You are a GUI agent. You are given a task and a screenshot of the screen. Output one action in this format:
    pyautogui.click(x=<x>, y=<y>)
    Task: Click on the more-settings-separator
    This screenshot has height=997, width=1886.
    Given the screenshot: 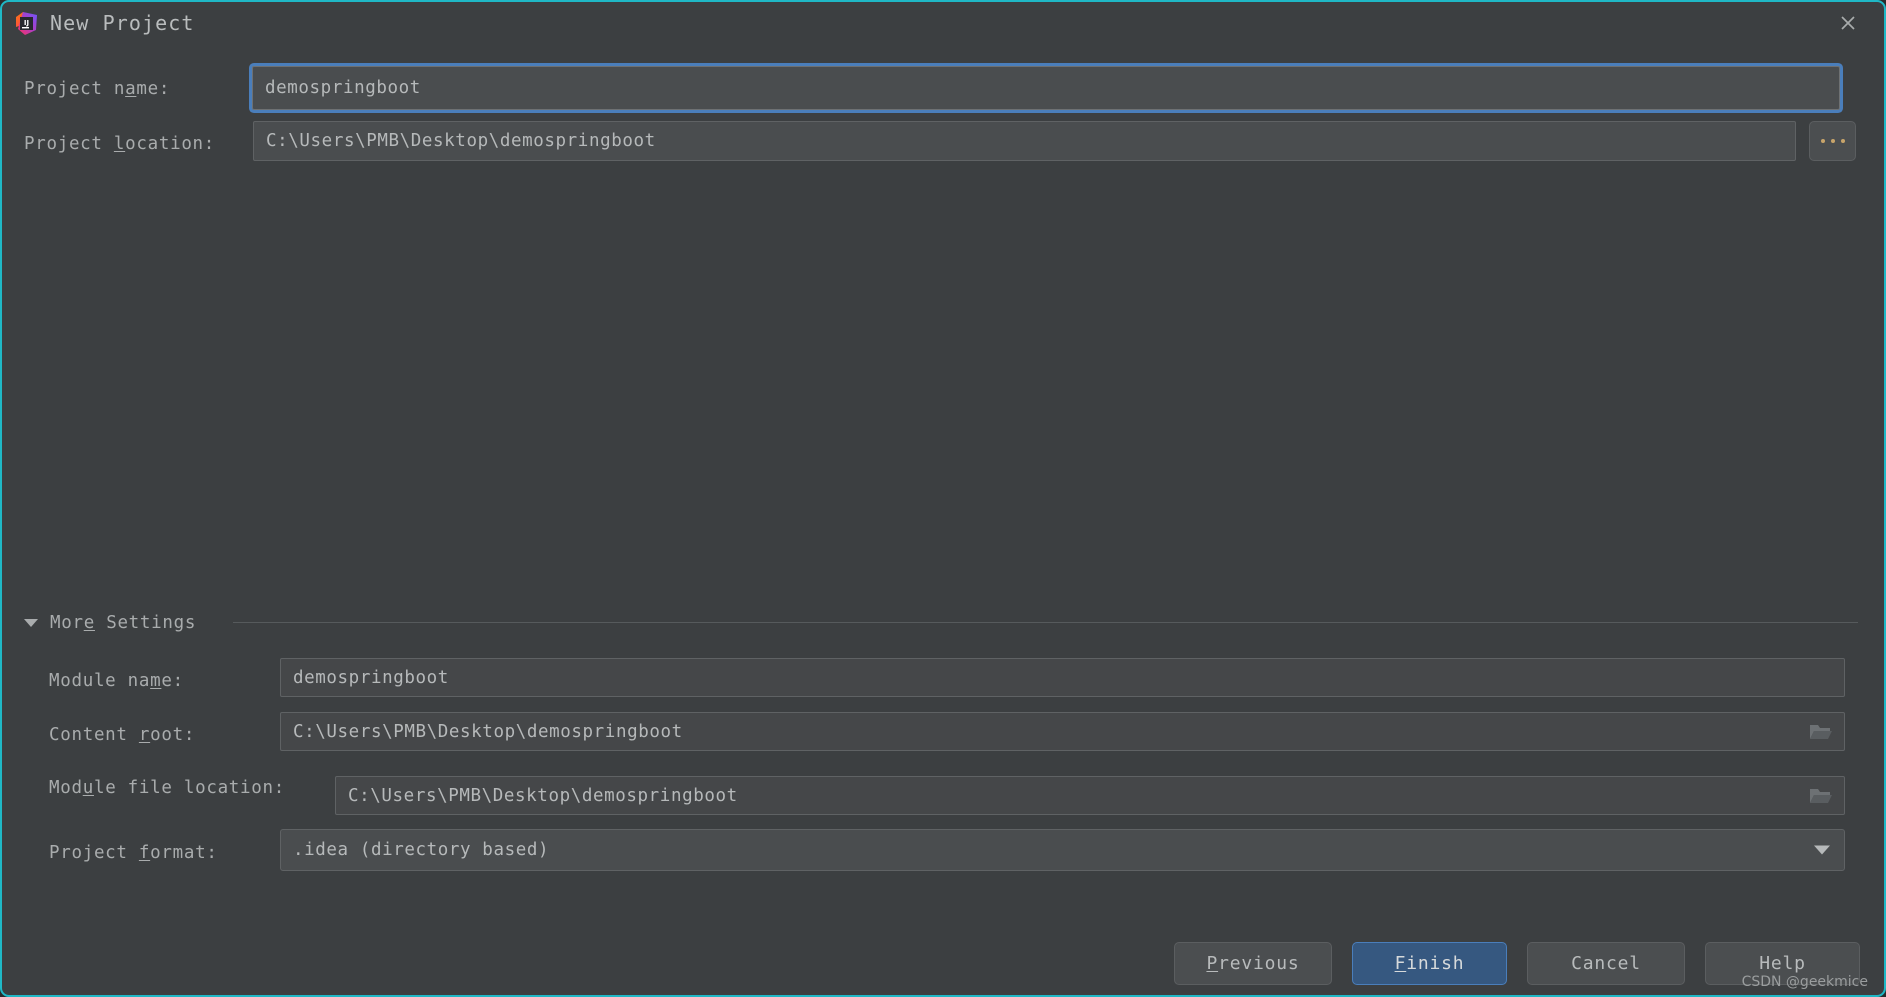 What is the action you would take?
    pyautogui.click(x=1045, y=622)
    